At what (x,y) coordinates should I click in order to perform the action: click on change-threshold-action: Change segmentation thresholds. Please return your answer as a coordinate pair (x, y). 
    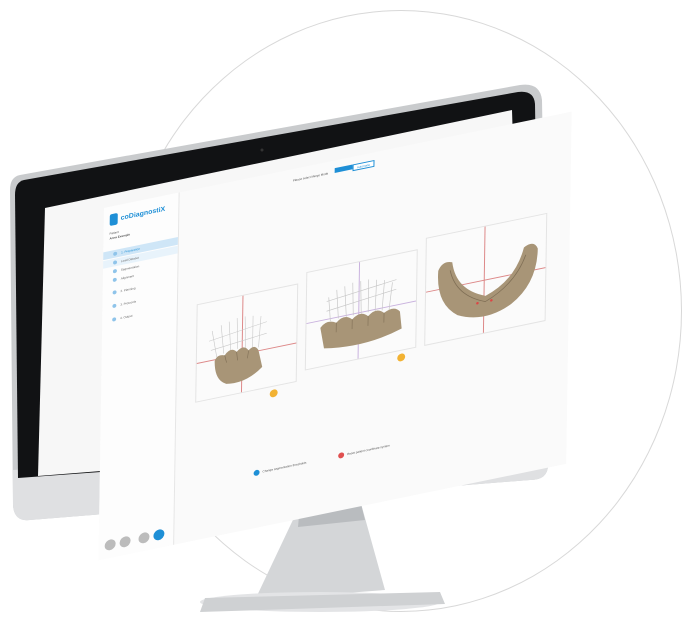
    Looking at the image, I should click on (280, 468).